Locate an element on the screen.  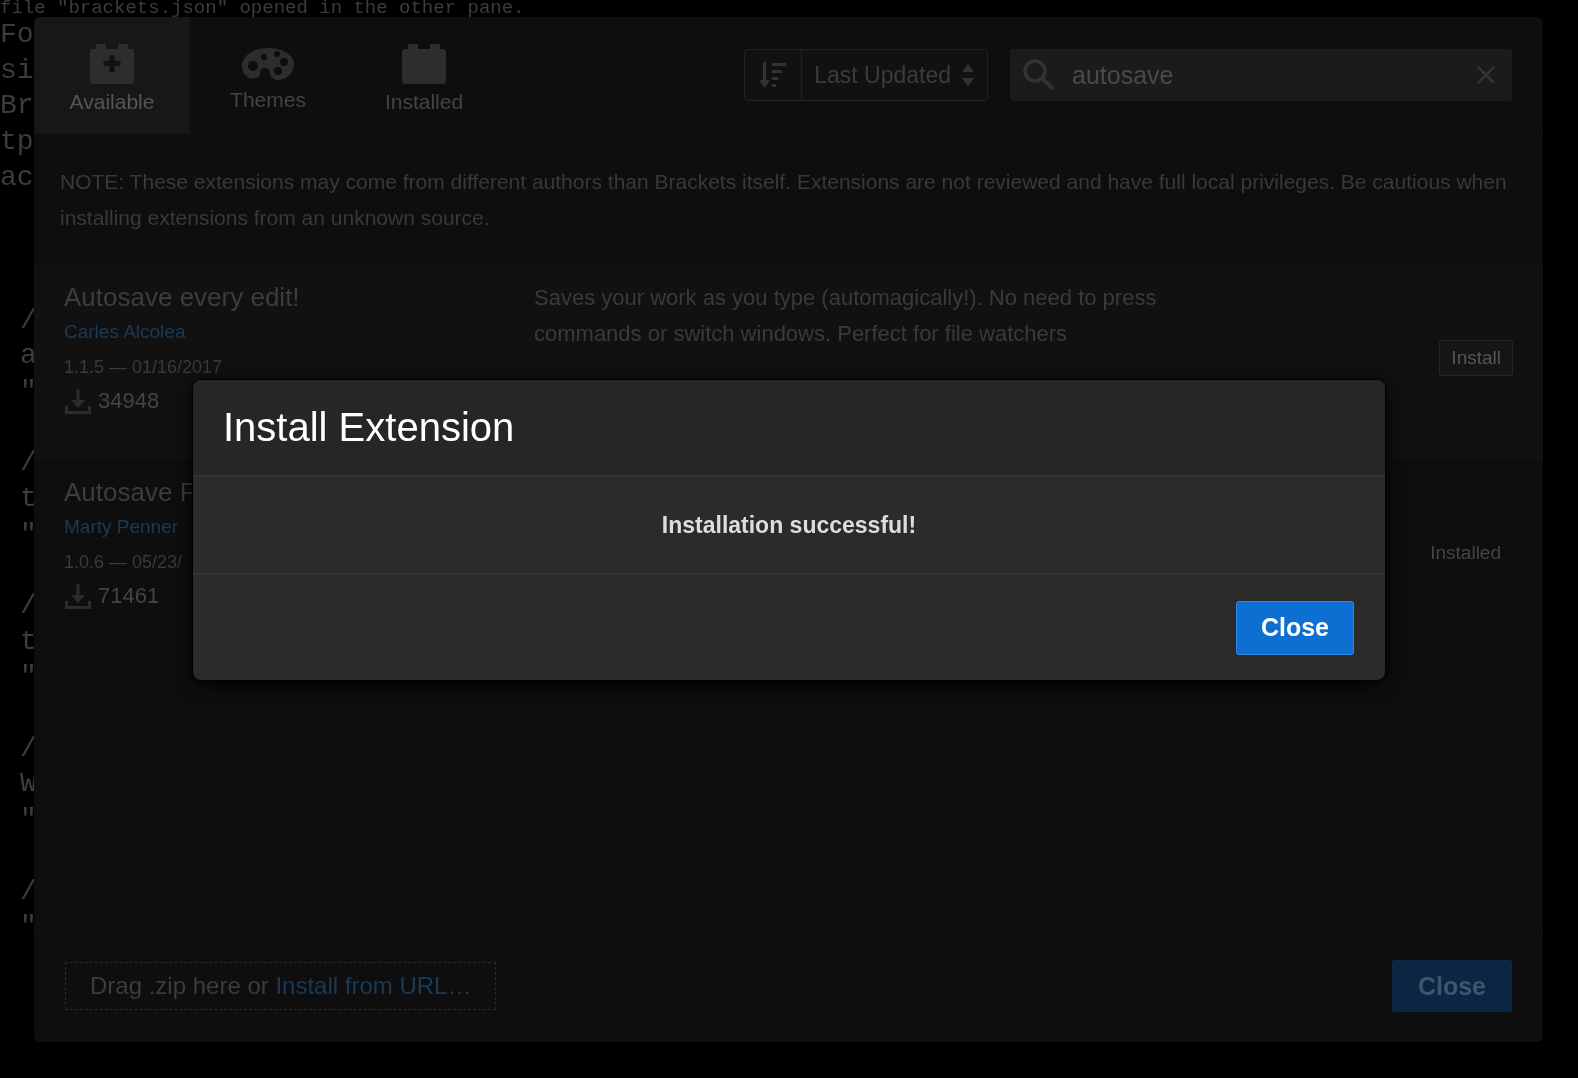
code-text: ac is located at coordinates (17, 177).